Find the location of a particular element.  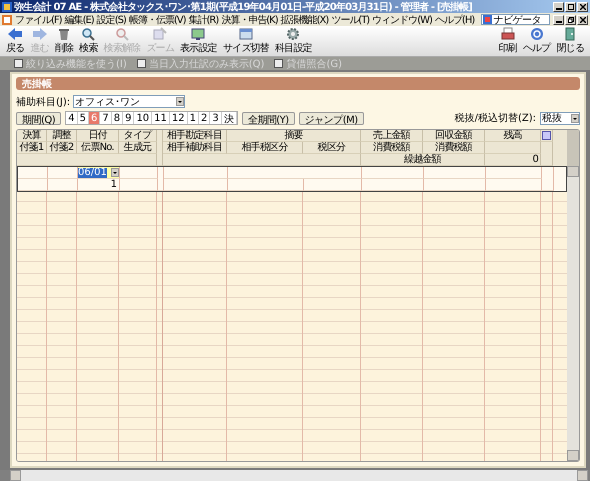

table-cell: 1 is located at coordinates (113, 184).